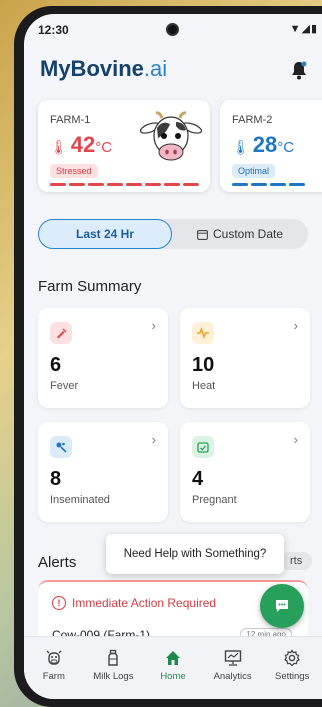 This screenshot has width=322, height=707. I want to click on bottom-navigation: Farm Milk Logs Home Analytics Settings, so click(173, 667).